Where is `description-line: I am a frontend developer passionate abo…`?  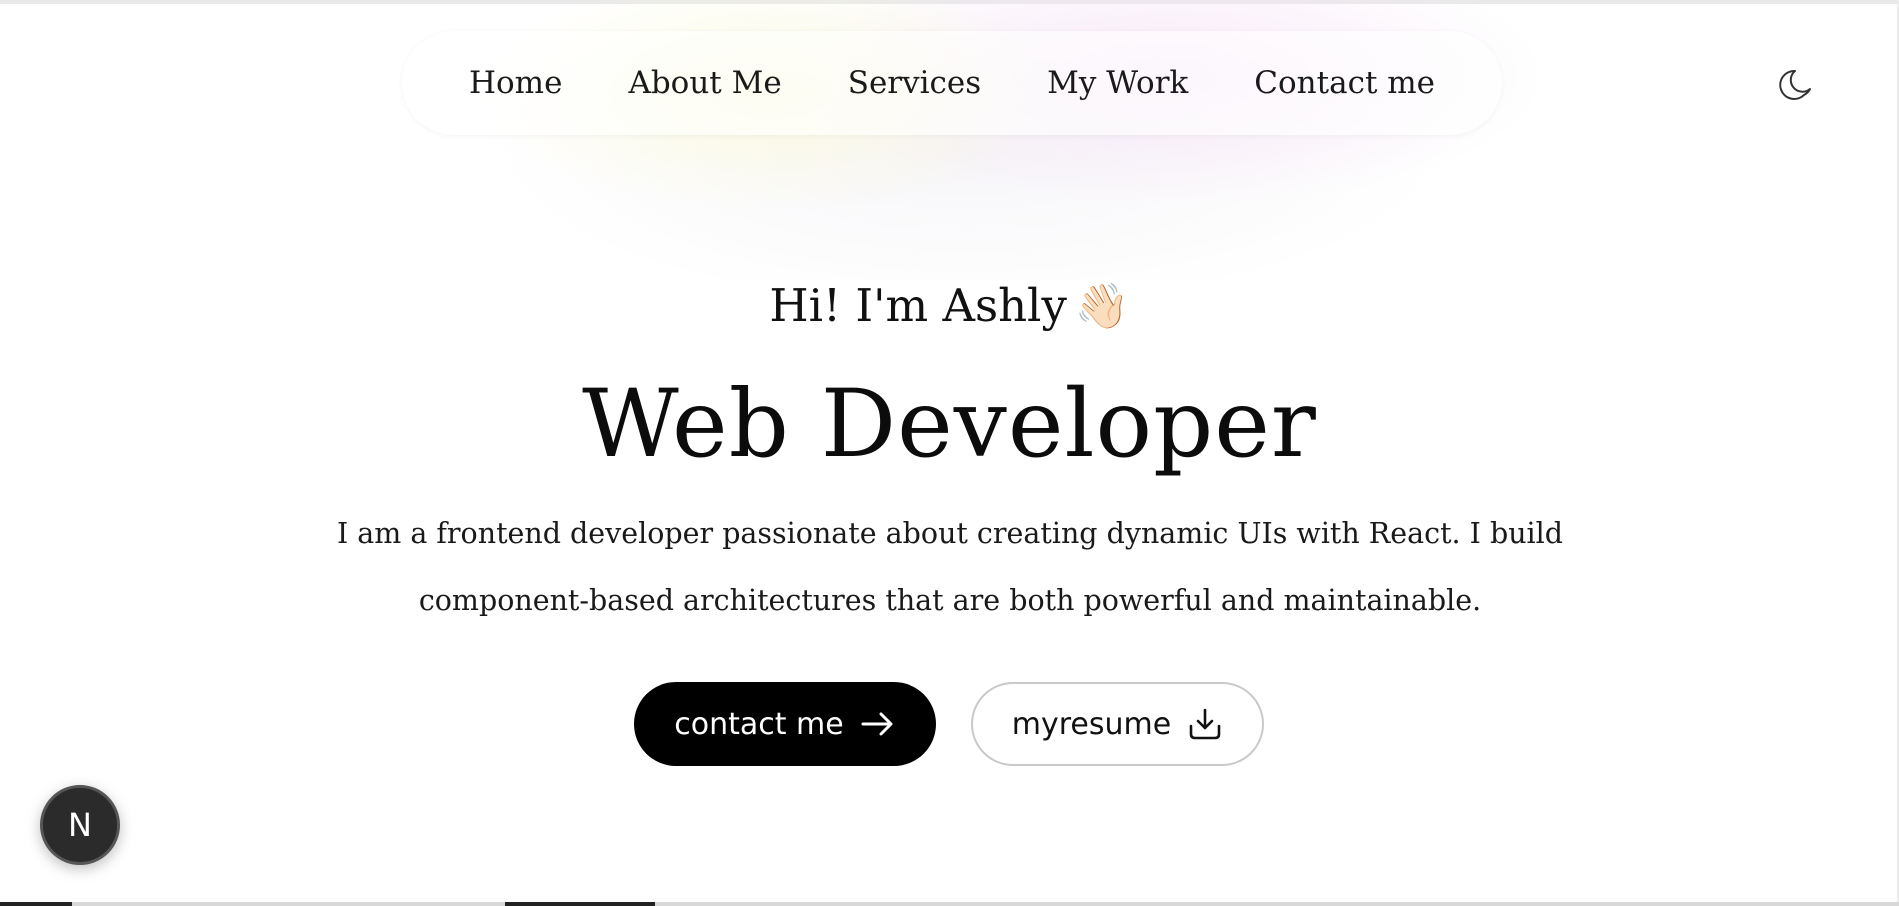 description-line: I am a frontend developer passionate abo… is located at coordinates (950, 533).